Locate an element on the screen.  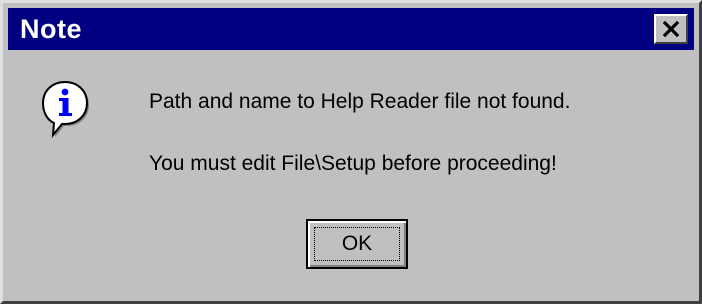
title-bar: Note is located at coordinates (351, 29).